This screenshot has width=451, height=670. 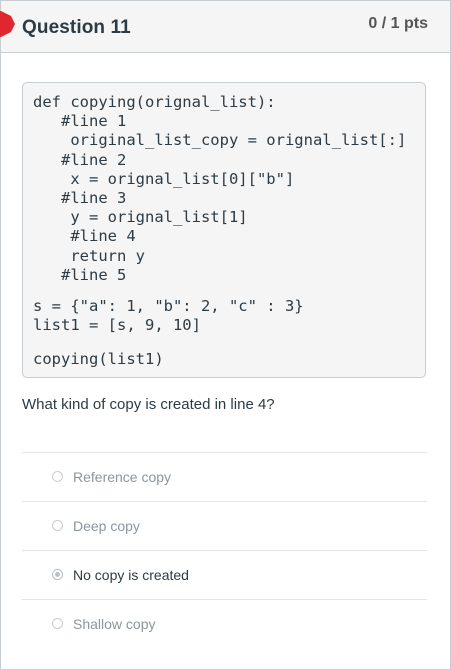 What do you see at coordinates (224, 574) in the screenshot?
I see `answer-option-no-copy: No copy is created` at bounding box center [224, 574].